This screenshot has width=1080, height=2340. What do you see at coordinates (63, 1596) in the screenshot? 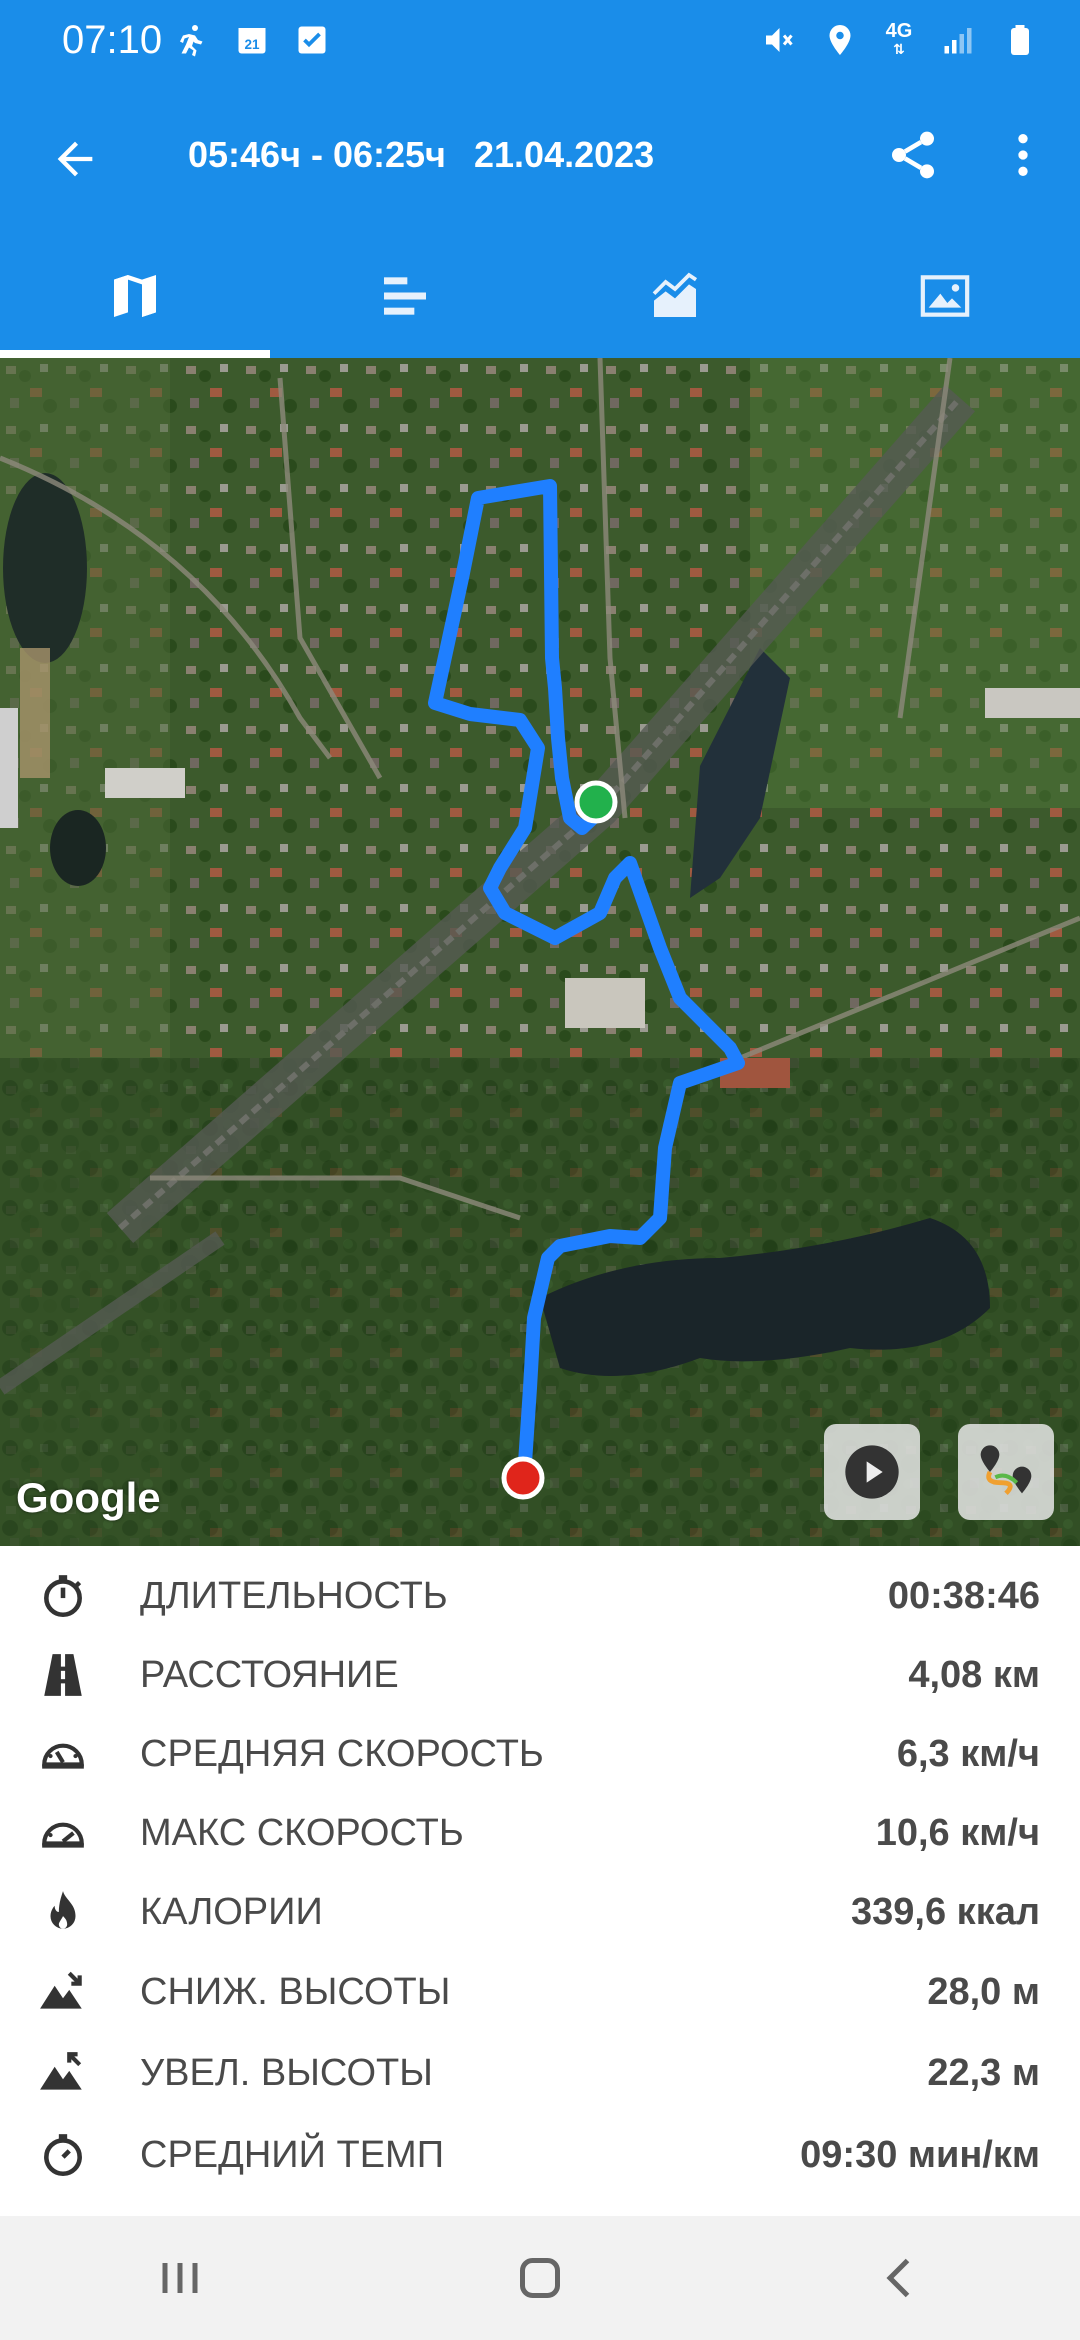
I see `stopwatch-icon` at bounding box center [63, 1596].